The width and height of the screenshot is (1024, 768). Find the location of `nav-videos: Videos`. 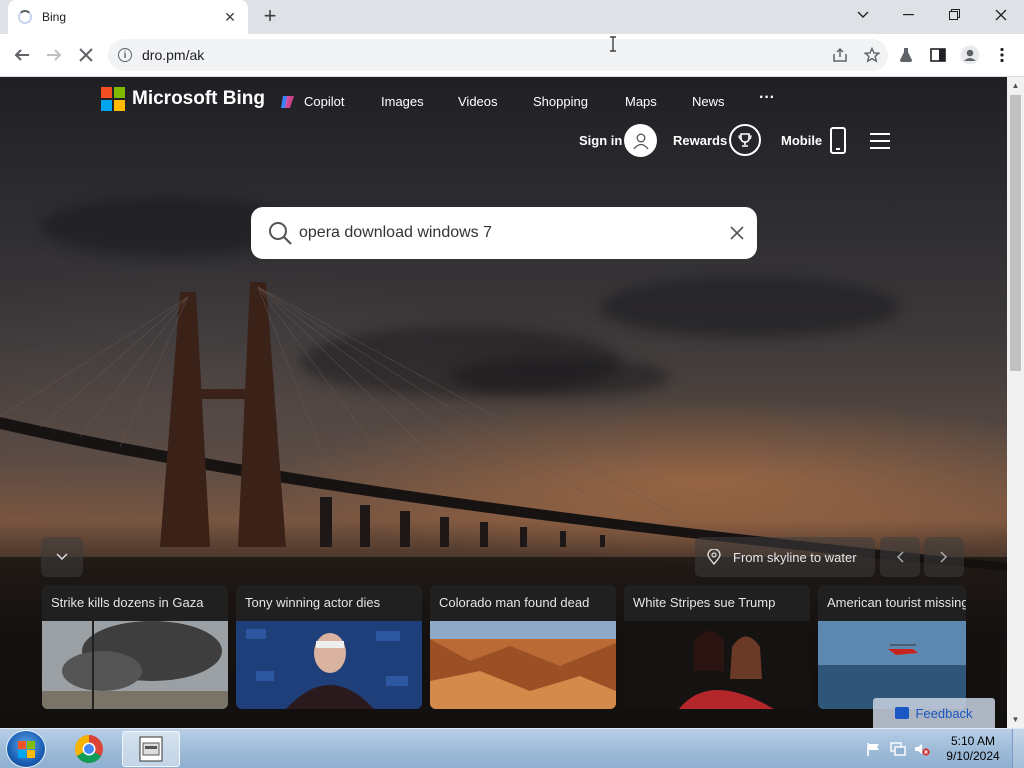

nav-videos: Videos is located at coordinates (478, 101).